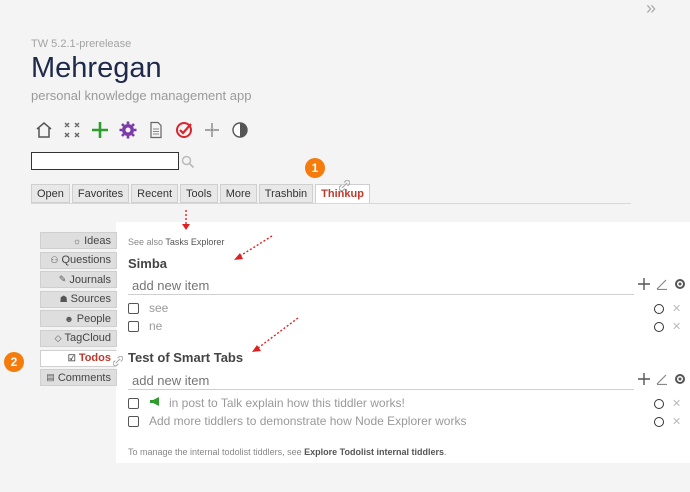 The image size is (690, 492). Describe the element at coordinates (86, 260) in the screenshot. I see `side-tab-label: Questions` at that location.